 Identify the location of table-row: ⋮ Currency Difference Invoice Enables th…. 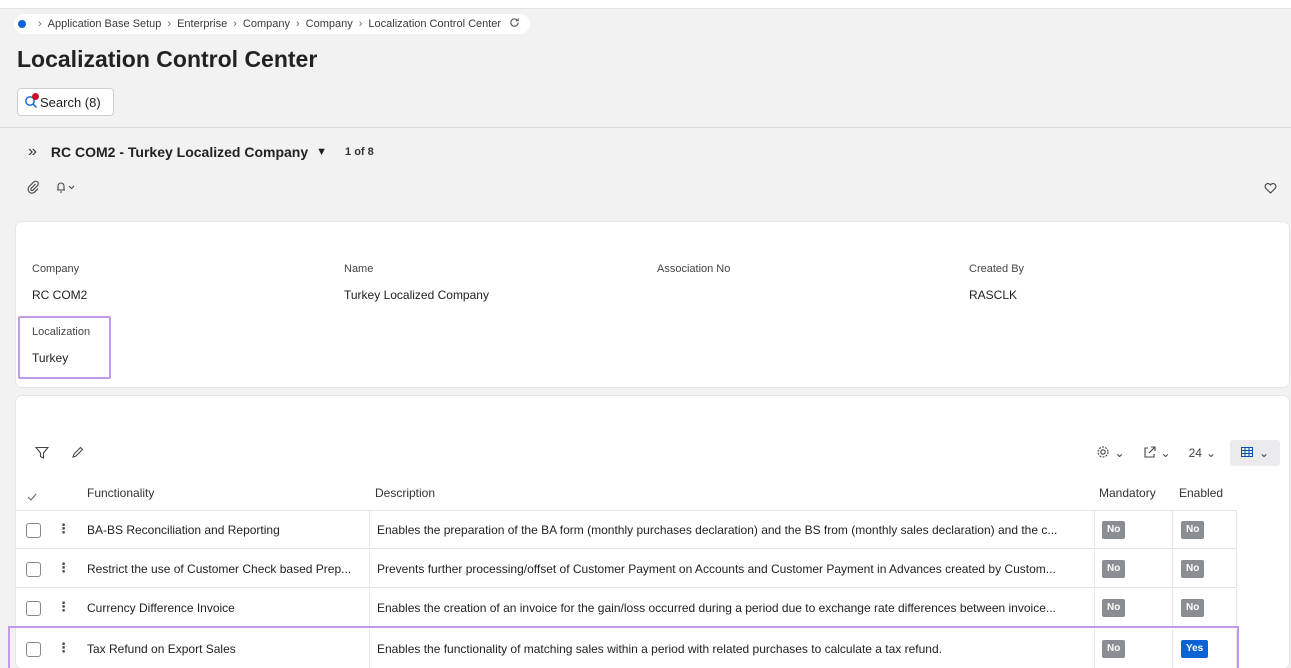
(626, 608).